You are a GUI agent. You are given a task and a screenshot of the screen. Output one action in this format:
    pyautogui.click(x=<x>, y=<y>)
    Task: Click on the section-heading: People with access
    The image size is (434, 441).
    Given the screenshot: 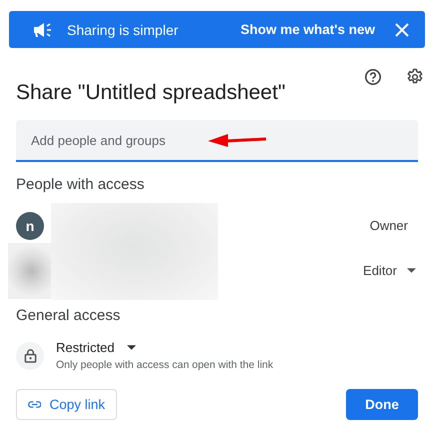 What is the action you would take?
    pyautogui.click(x=81, y=184)
    